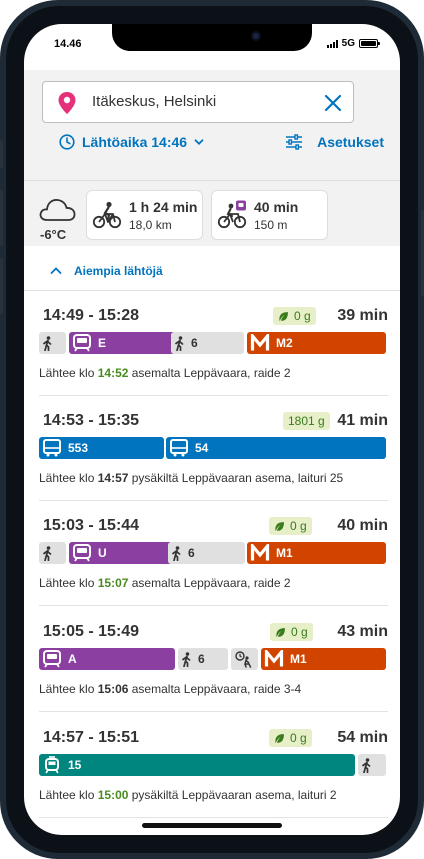  Describe the element at coordinates (199, 142) in the screenshot. I see `chevron-down-icon` at that location.